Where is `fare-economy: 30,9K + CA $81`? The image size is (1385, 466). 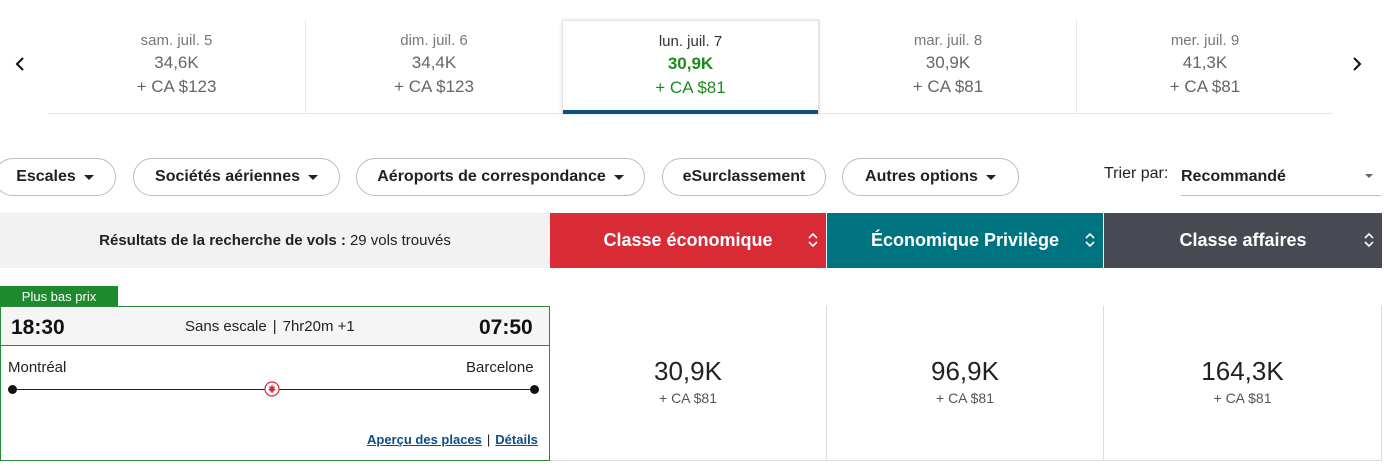
fare-economy: 30,9K + CA $81 is located at coordinates (688, 383).